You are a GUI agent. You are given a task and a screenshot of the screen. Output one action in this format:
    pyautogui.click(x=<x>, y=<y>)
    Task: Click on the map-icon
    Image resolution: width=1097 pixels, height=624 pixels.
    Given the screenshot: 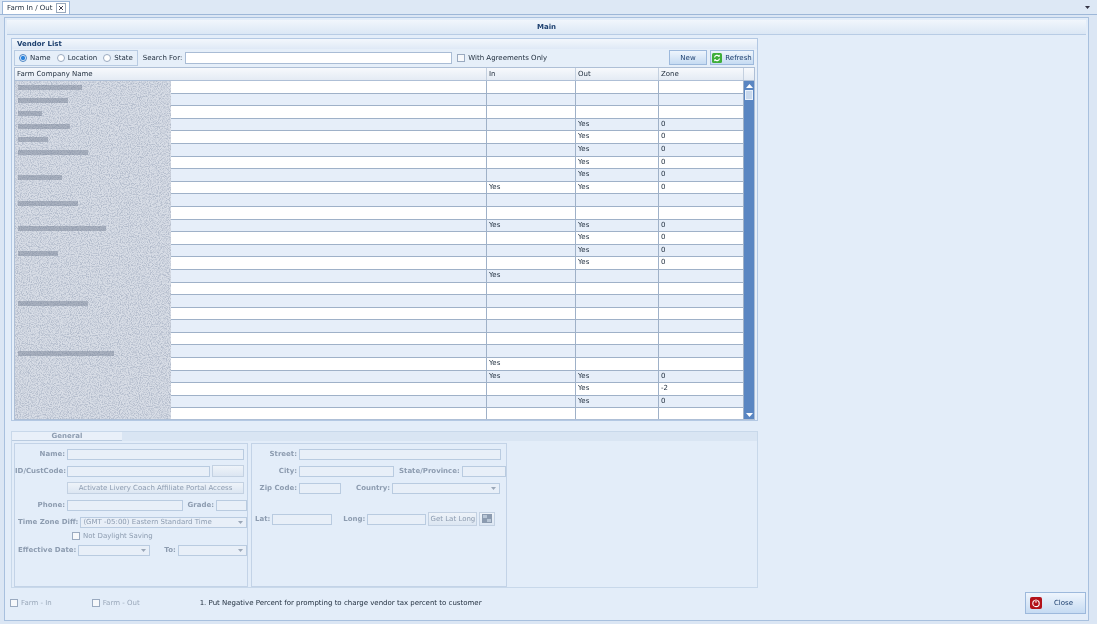 What is the action you would take?
    pyautogui.click(x=487, y=519)
    